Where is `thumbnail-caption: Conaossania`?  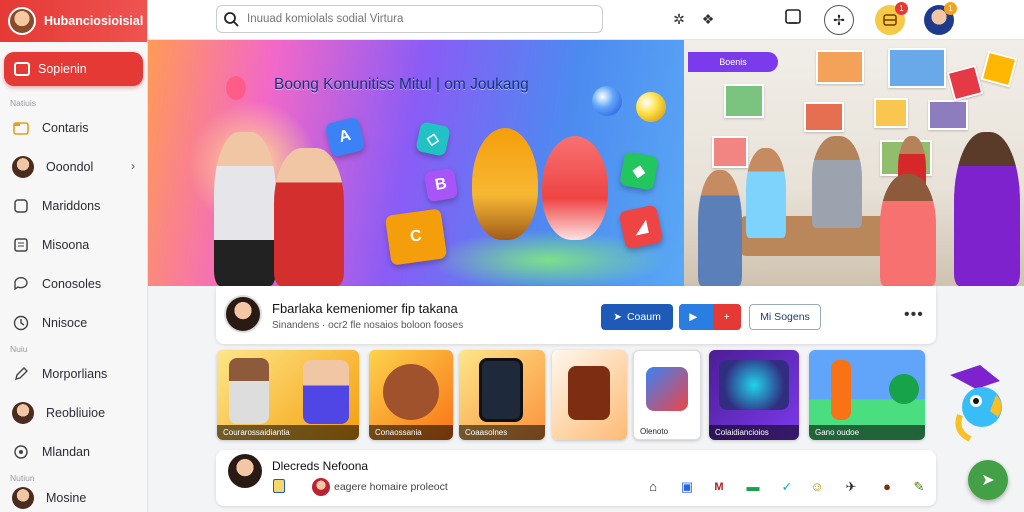
thumbnail-caption: Conaossania is located at coordinates (411, 432).